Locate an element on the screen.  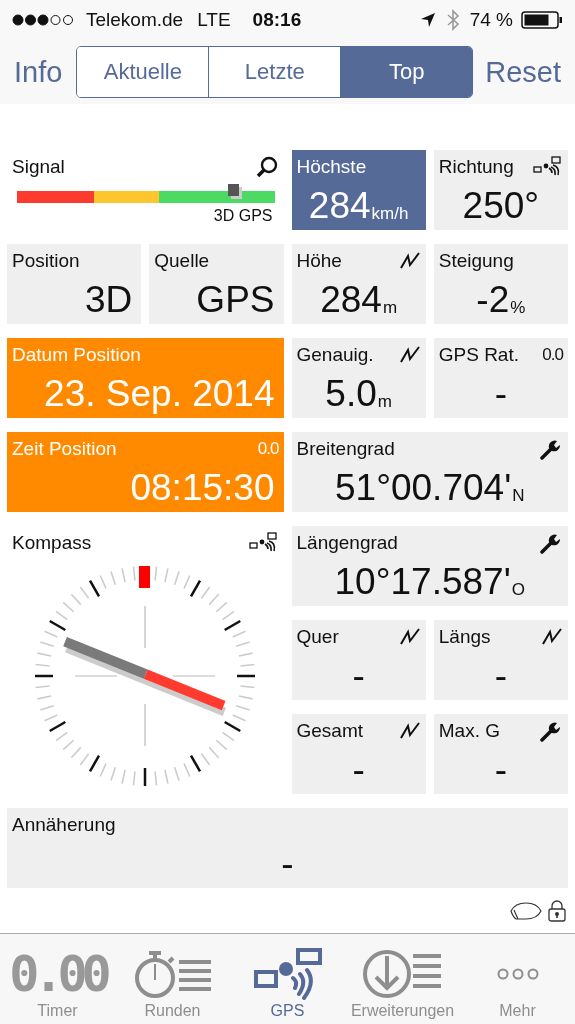
tile-title: Längs is located at coordinates (464, 637).